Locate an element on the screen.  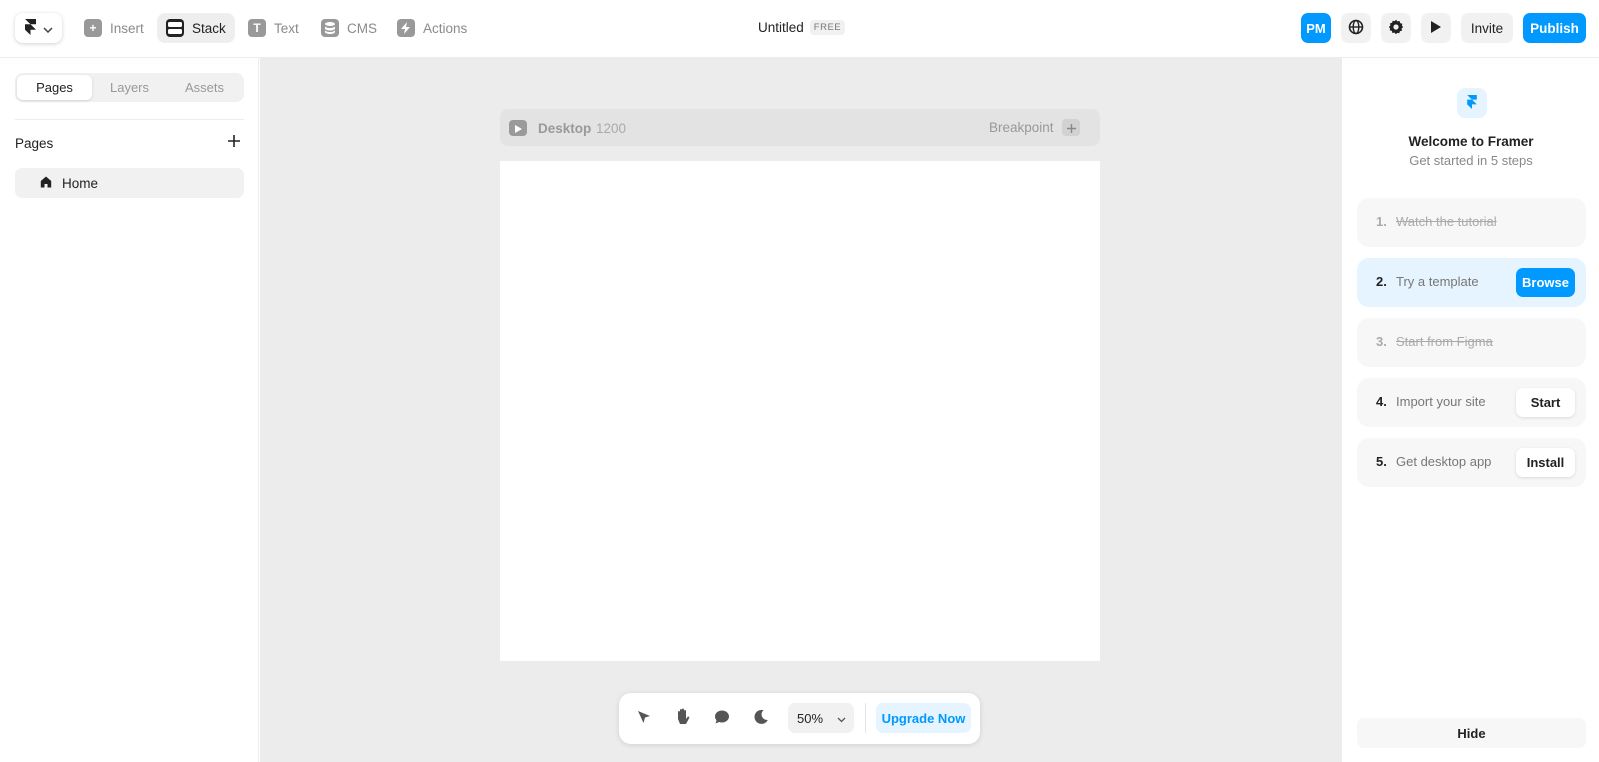
cursor-icon is located at coordinates (644, 718).